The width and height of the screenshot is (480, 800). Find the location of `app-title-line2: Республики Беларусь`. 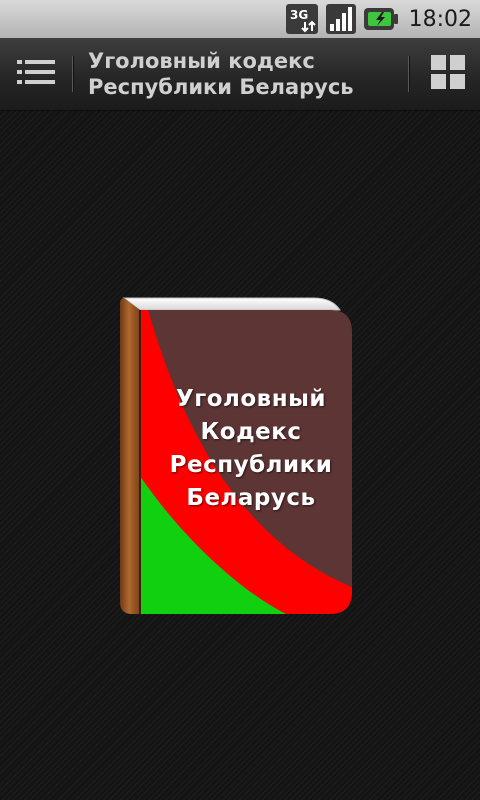

app-title-line2: Республики Беларусь is located at coordinates (221, 87).